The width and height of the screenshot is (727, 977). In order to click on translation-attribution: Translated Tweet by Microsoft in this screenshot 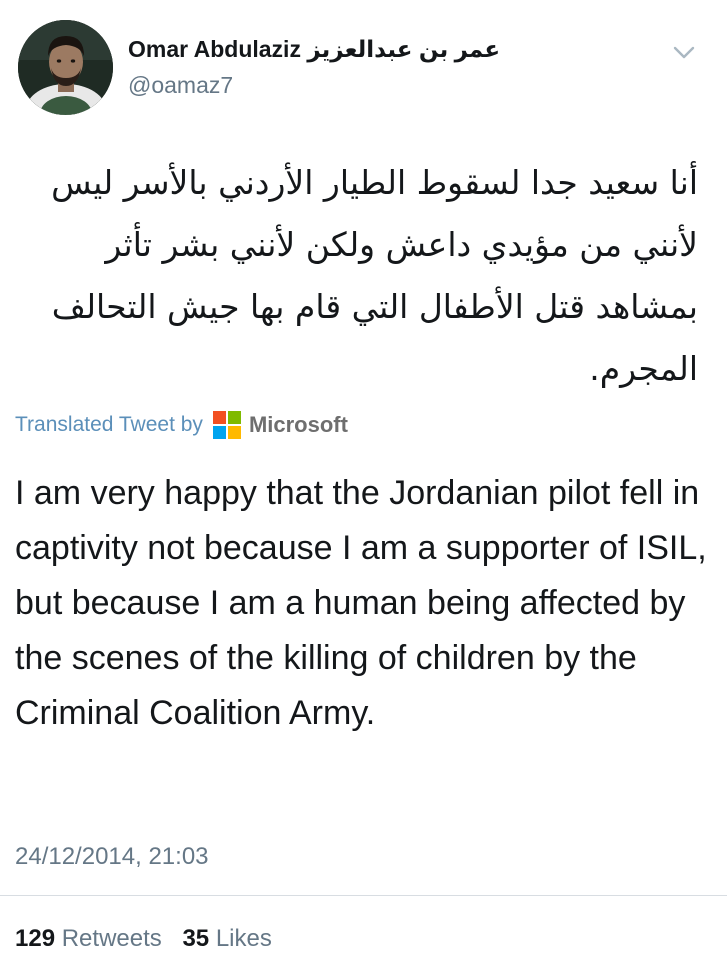, I will do `click(181, 425)`.